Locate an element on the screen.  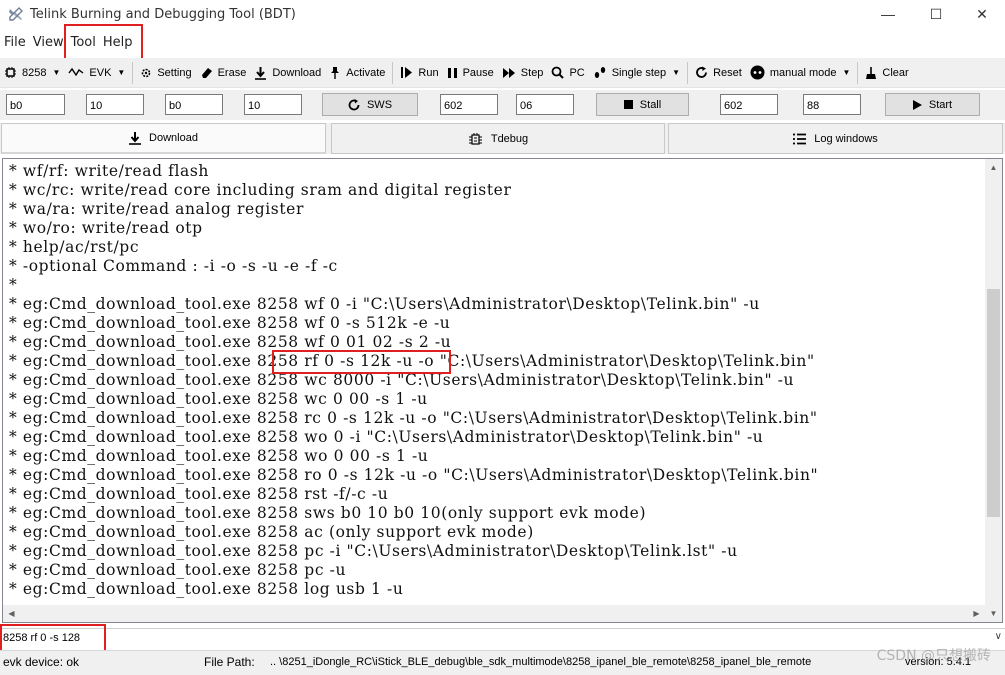
bug-icon is located at coordinates (475, 138).